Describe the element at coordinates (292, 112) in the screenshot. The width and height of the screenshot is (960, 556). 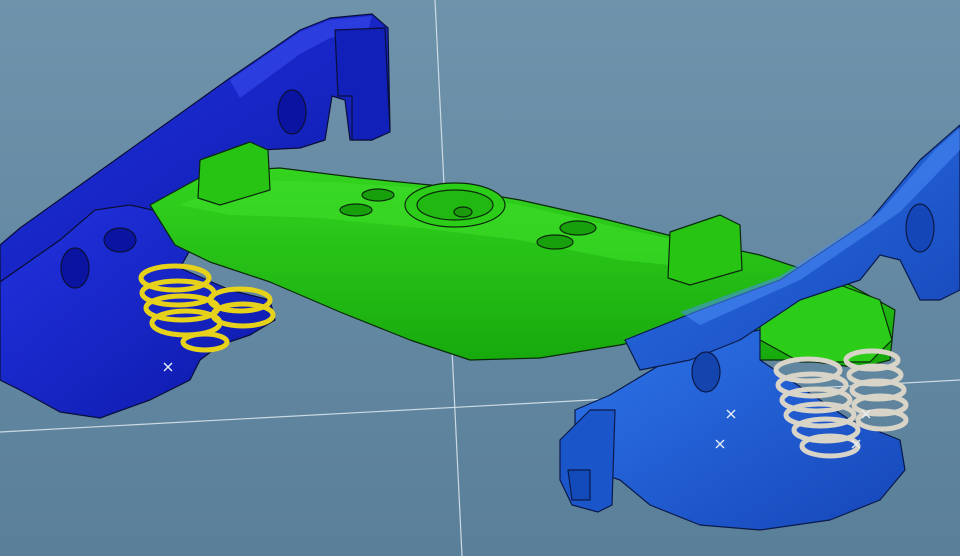
I see `left-sideframe-window` at that location.